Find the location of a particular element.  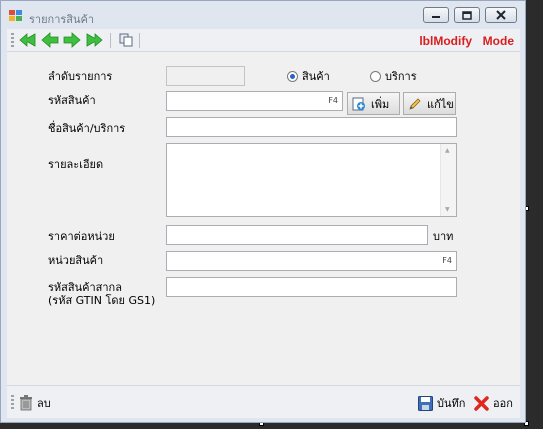

add-button: เพิ่ม is located at coordinates (373, 103).